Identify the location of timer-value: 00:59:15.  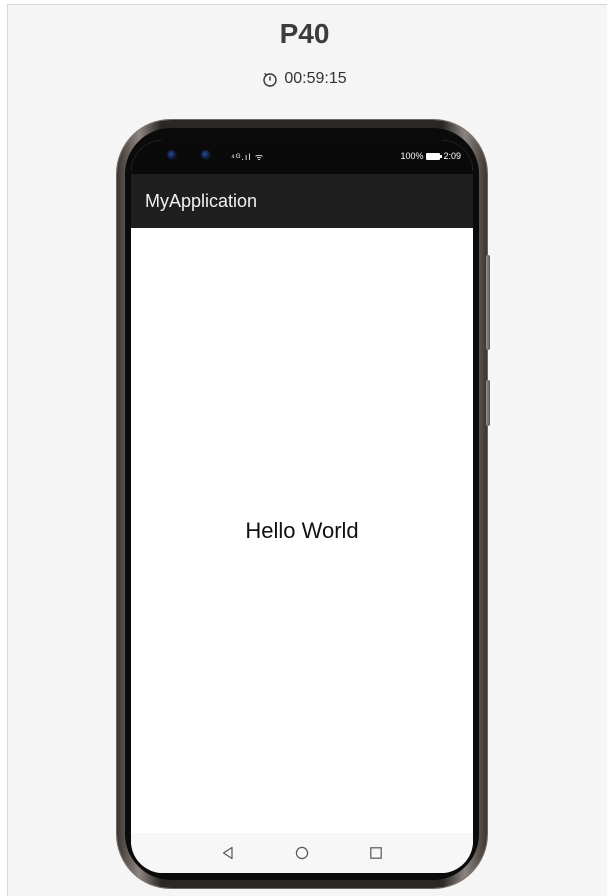
(315, 78).